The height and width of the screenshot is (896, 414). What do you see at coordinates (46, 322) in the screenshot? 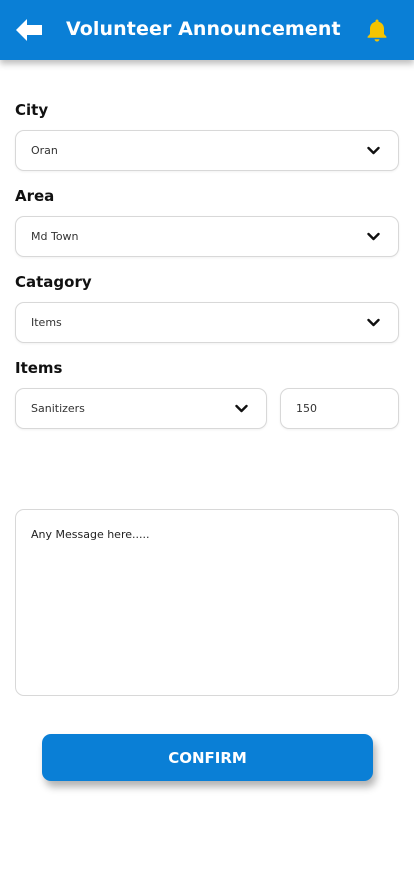
I see `category-value: Items` at bounding box center [46, 322].